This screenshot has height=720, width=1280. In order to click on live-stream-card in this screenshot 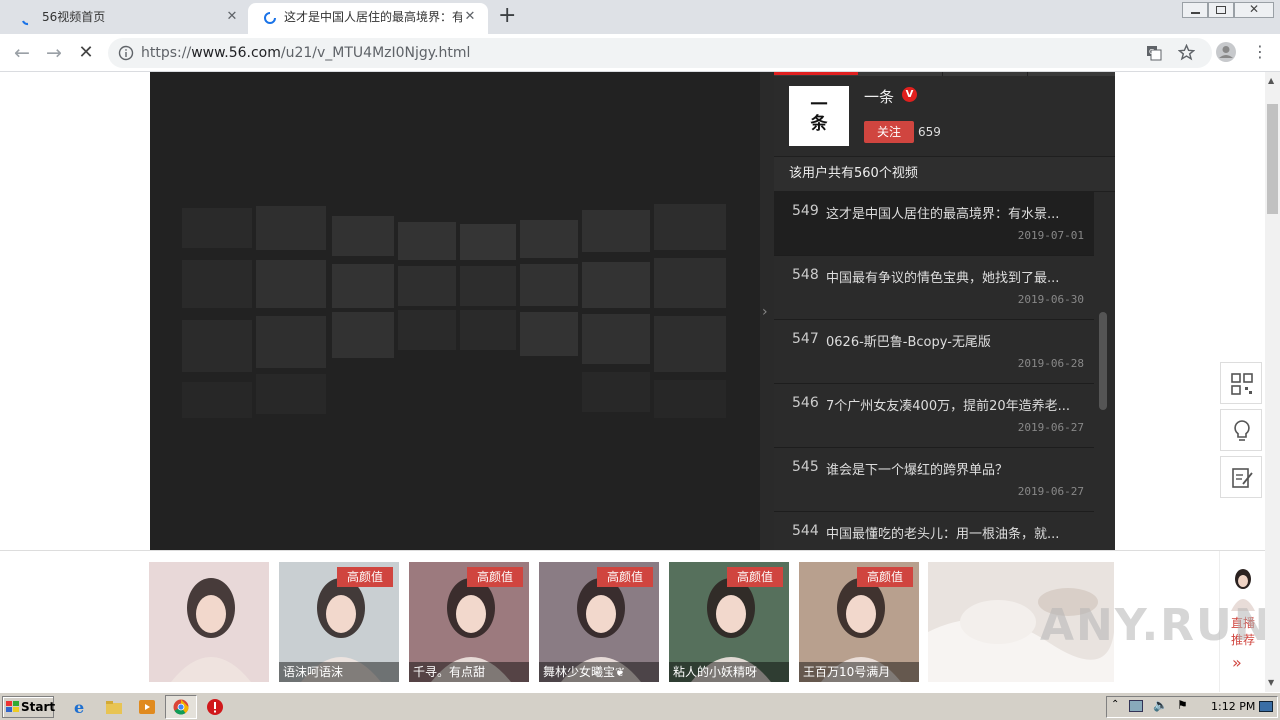, I will do `click(209, 622)`.